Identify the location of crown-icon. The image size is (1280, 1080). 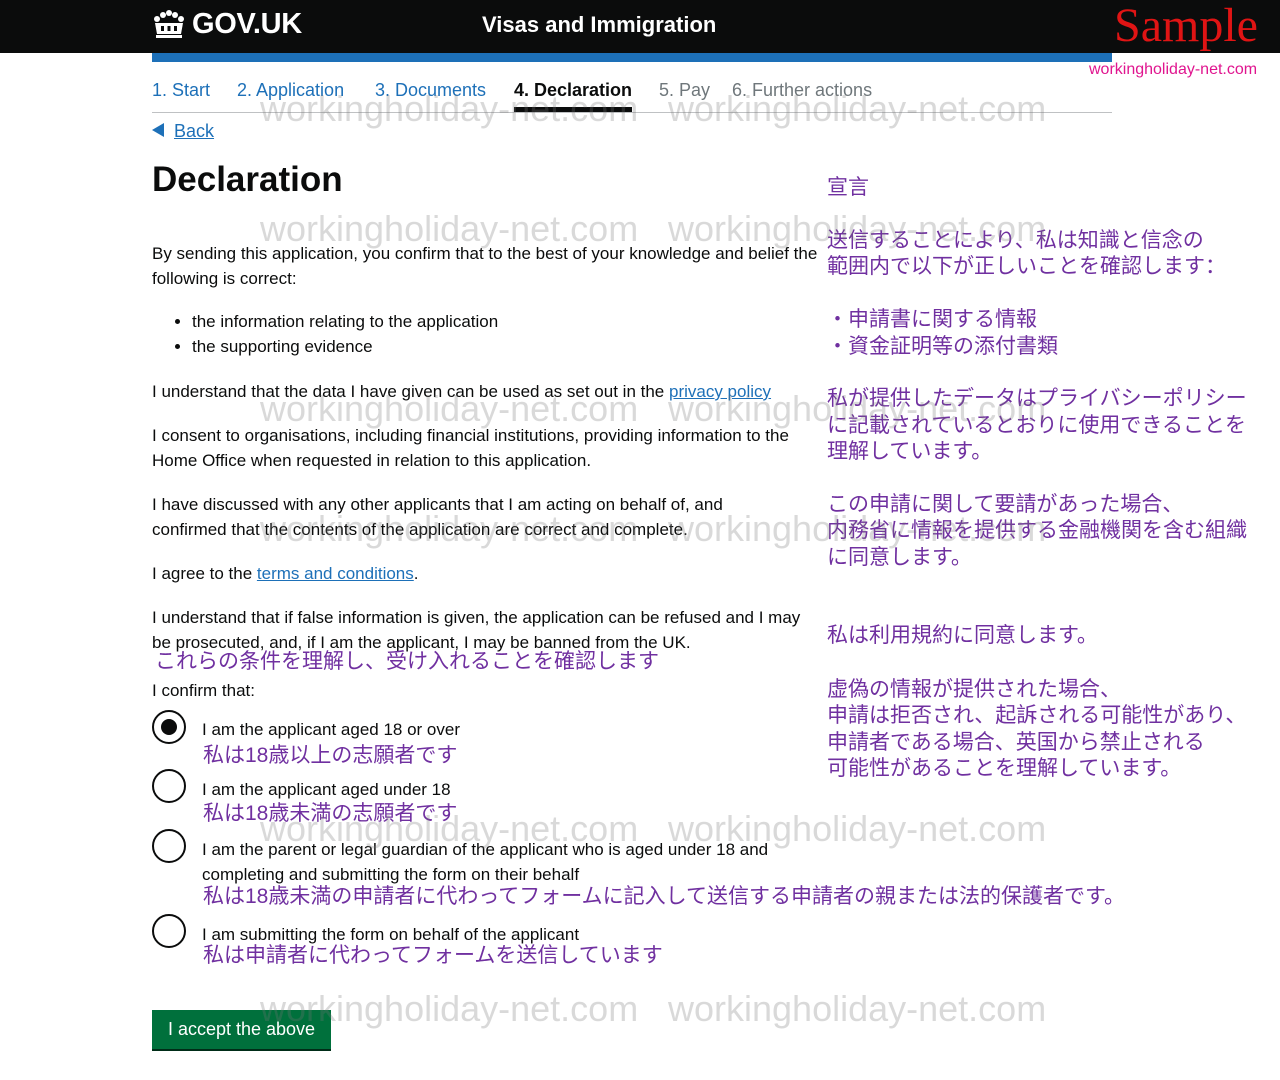
(169, 23).